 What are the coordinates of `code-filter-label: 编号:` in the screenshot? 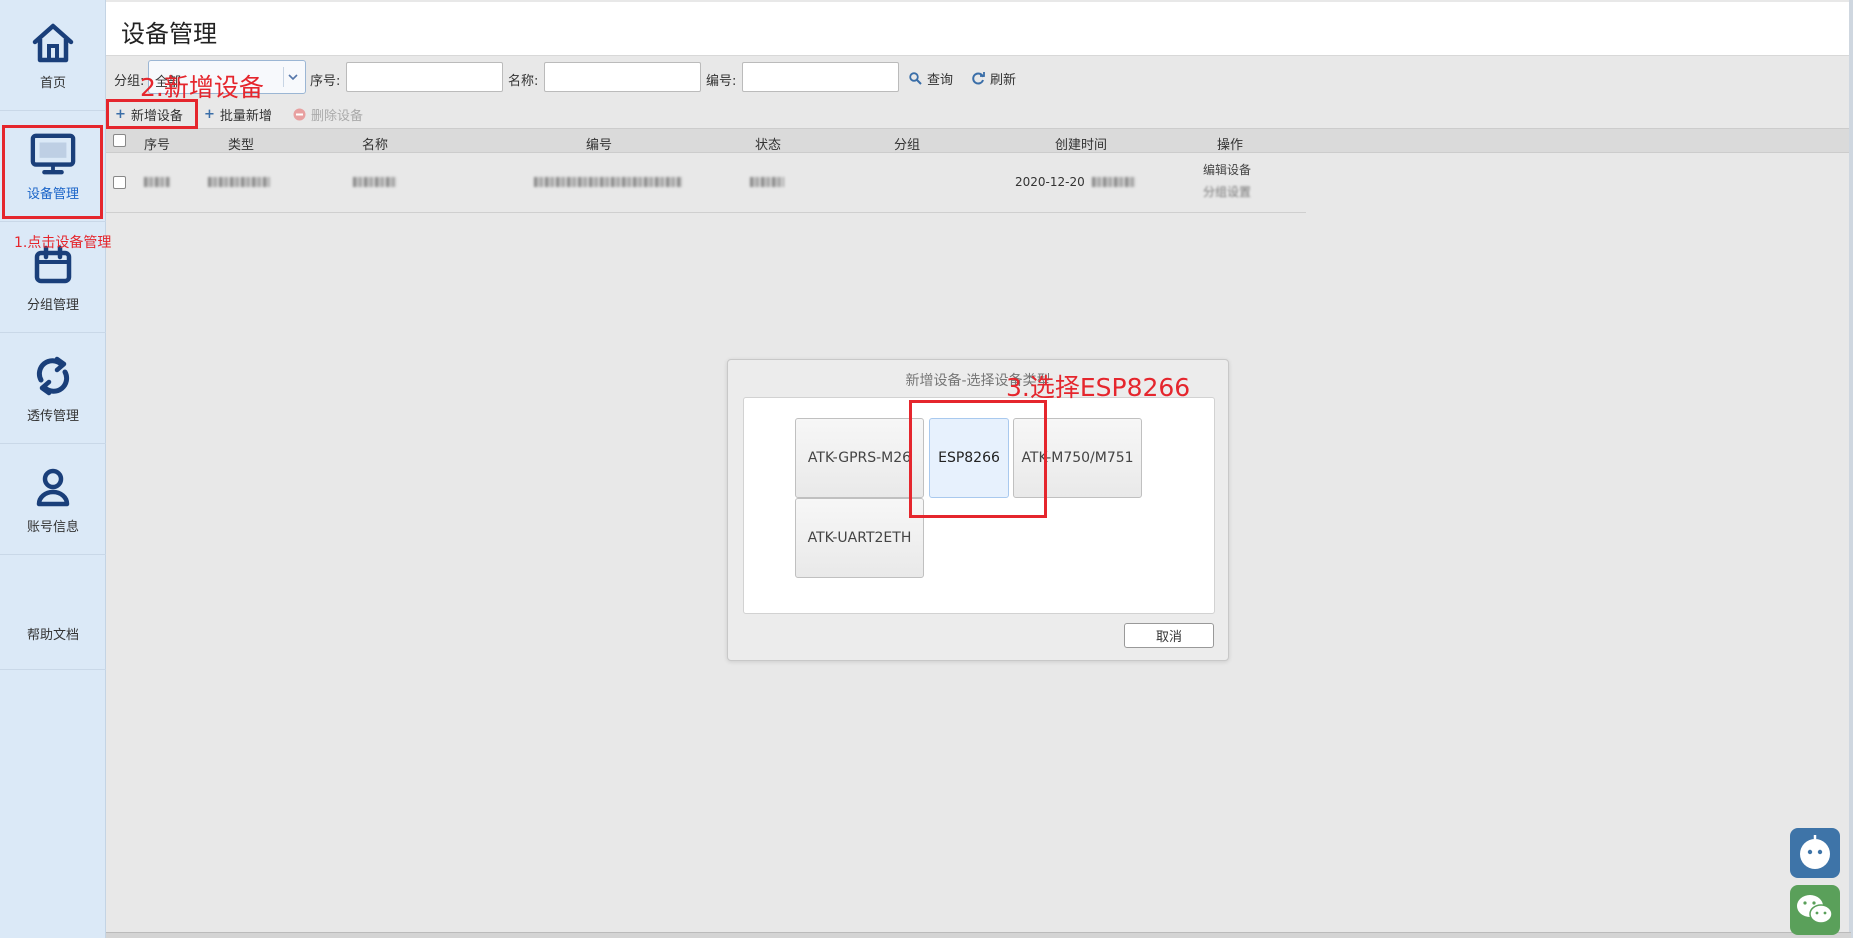 It's located at (721, 81).